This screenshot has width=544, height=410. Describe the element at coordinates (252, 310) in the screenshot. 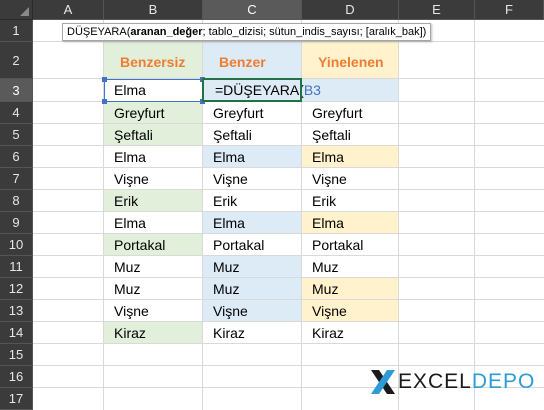

I see `cell-c13: Vişne` at that location.